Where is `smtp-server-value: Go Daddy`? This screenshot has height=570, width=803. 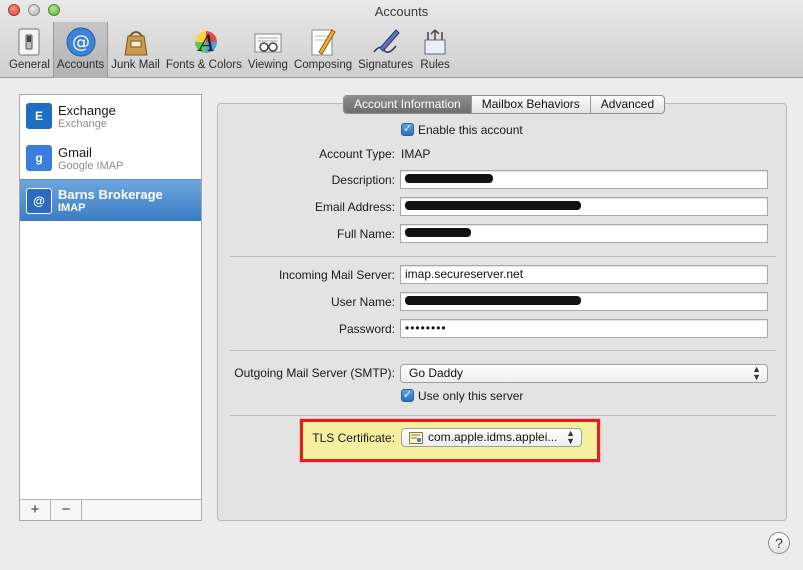
smtp-server-value: Go Daddy is located at coordinates (436, 373).